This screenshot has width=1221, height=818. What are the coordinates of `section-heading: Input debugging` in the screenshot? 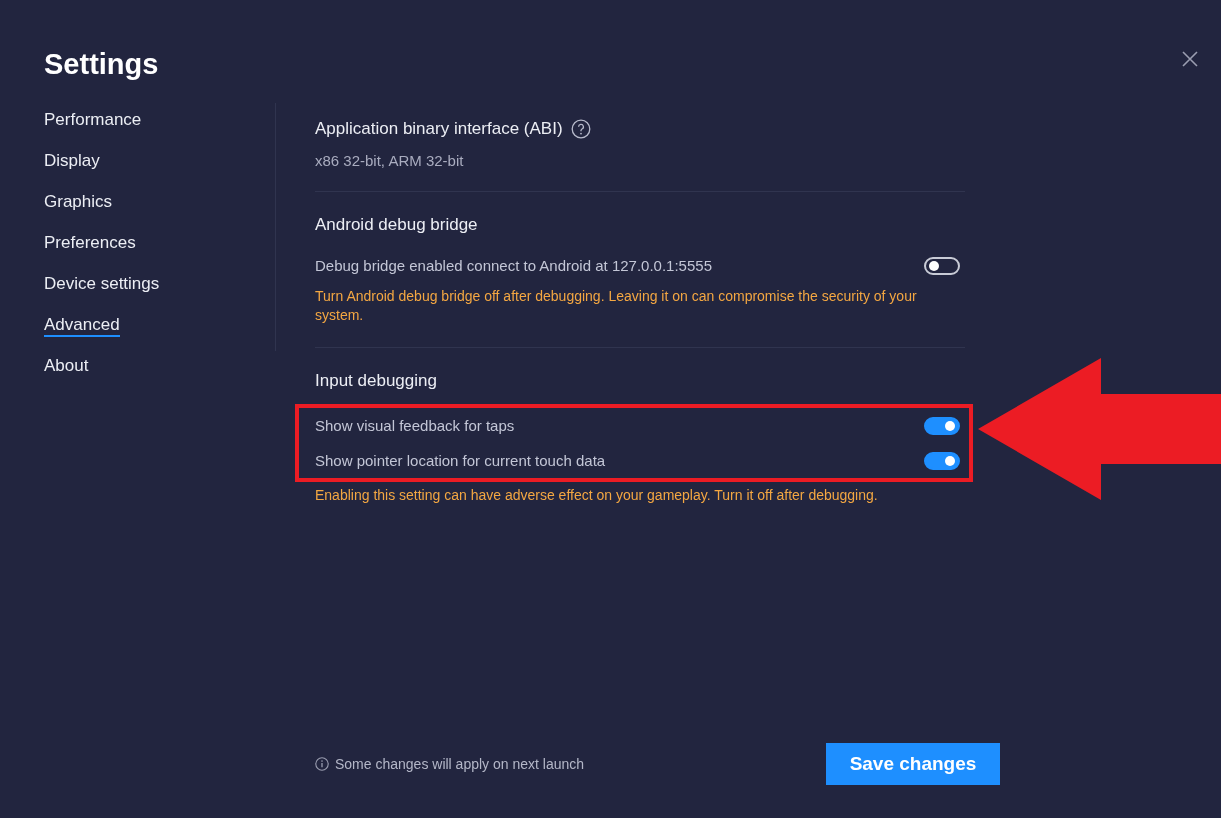 It's located at (376, 381).